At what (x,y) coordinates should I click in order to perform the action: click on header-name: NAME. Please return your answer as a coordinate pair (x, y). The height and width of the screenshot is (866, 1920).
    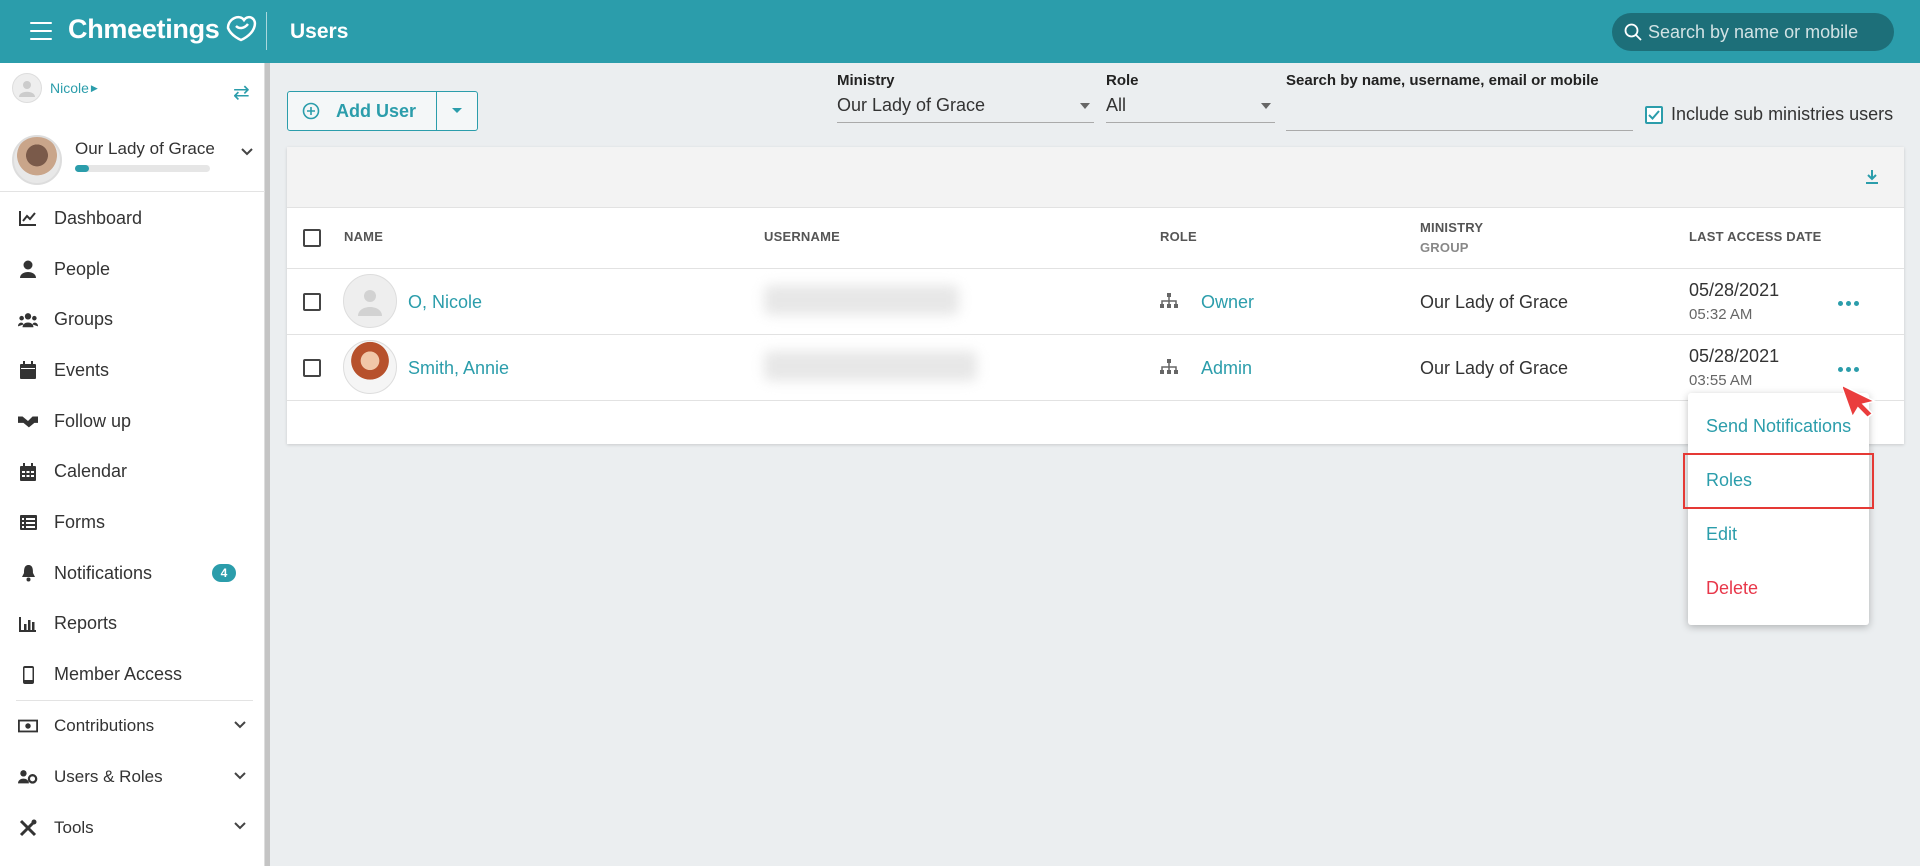
    Looking at the image, I should click on (363, 236).